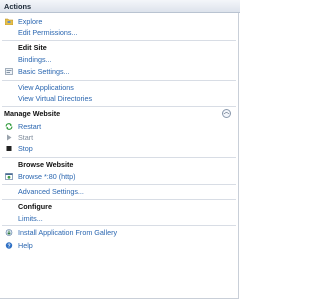 The width and height of the screenshot is (320, 300). What do you see at coordinates (9, 71) in the screenshot?
I see `settings-page-icon` at bounding box center [9, 71].